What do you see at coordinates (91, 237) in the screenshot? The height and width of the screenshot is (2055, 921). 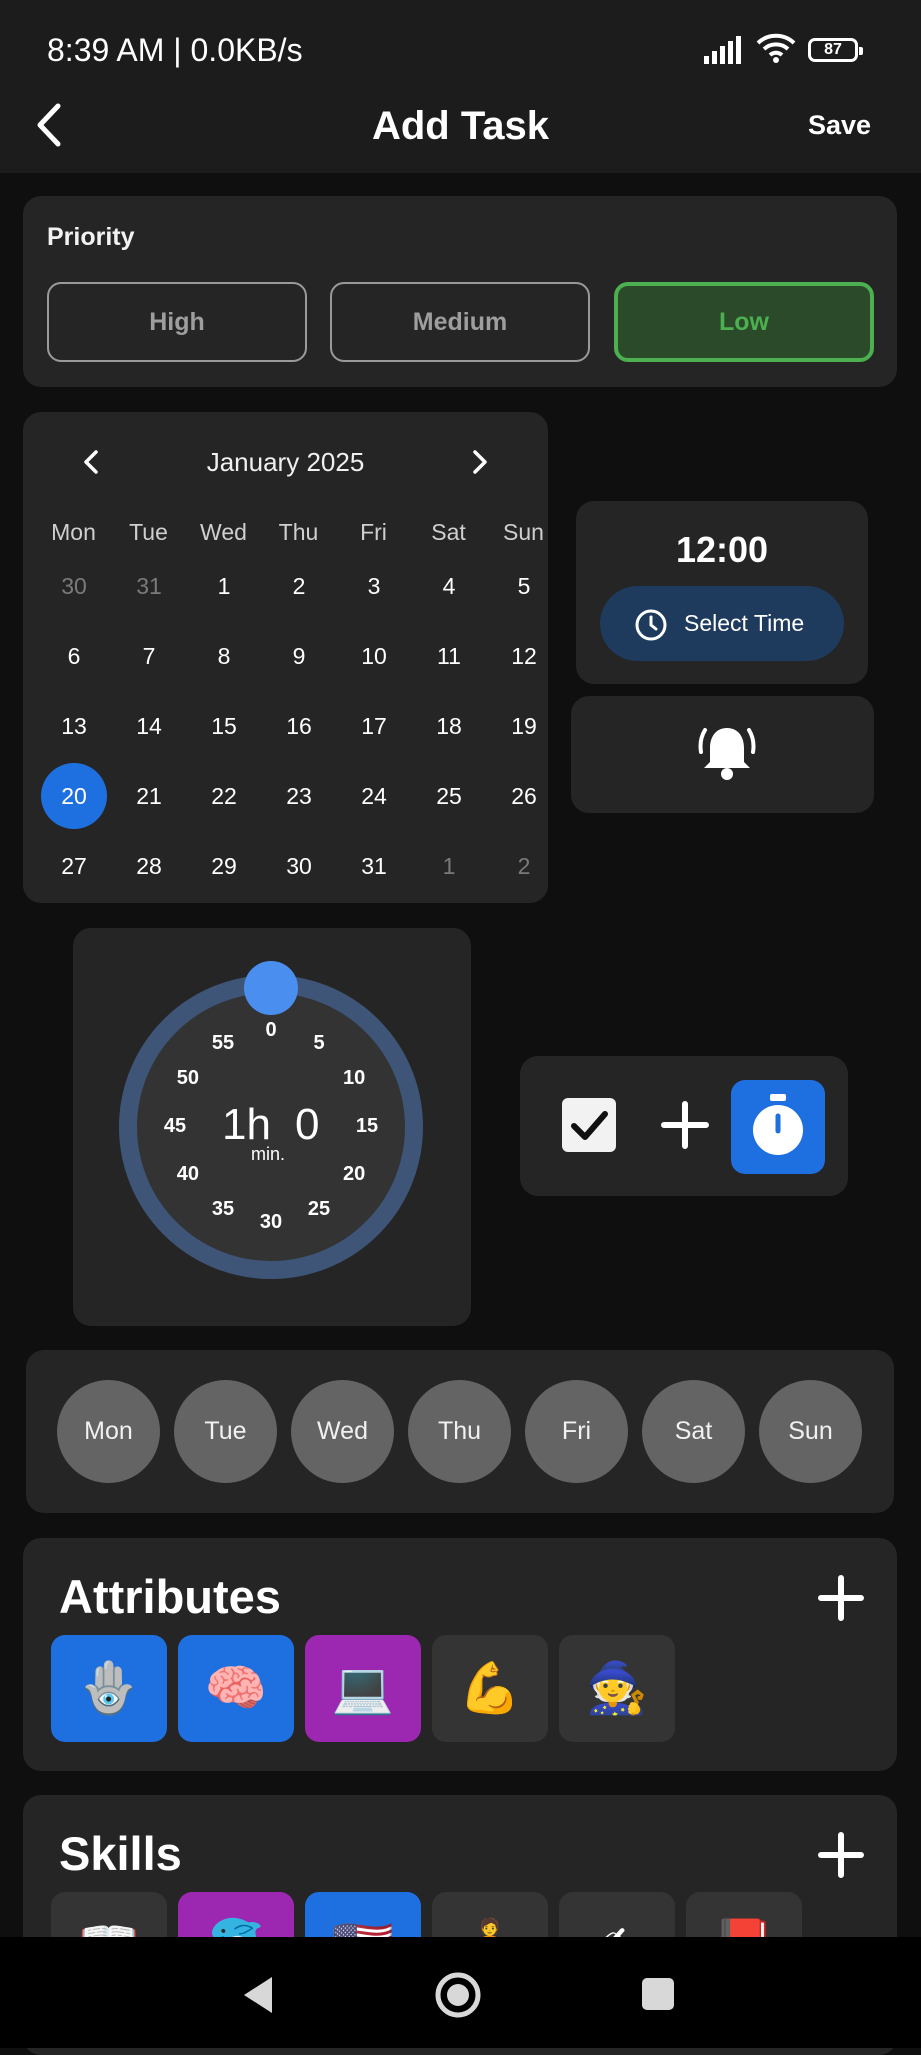 I see `priority-label: Priority` at bounding box center [91, 237].